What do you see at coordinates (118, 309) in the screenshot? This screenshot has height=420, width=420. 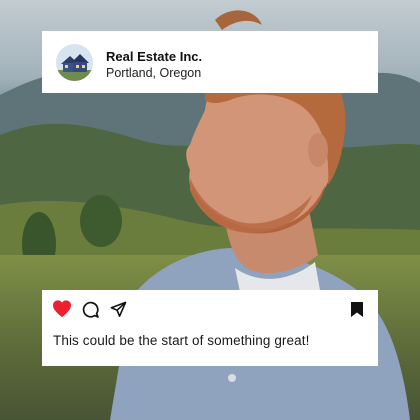 I see `paper-plane-icon` at bounding box center [118, 309].